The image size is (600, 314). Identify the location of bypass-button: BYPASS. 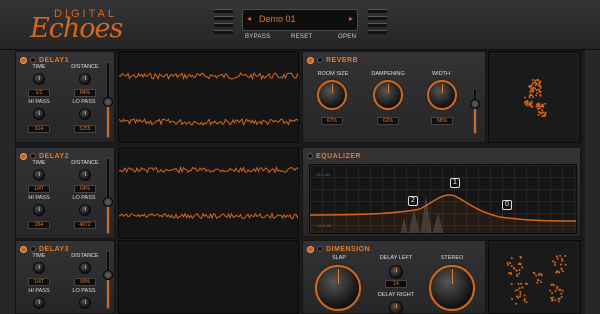
(257, 37).